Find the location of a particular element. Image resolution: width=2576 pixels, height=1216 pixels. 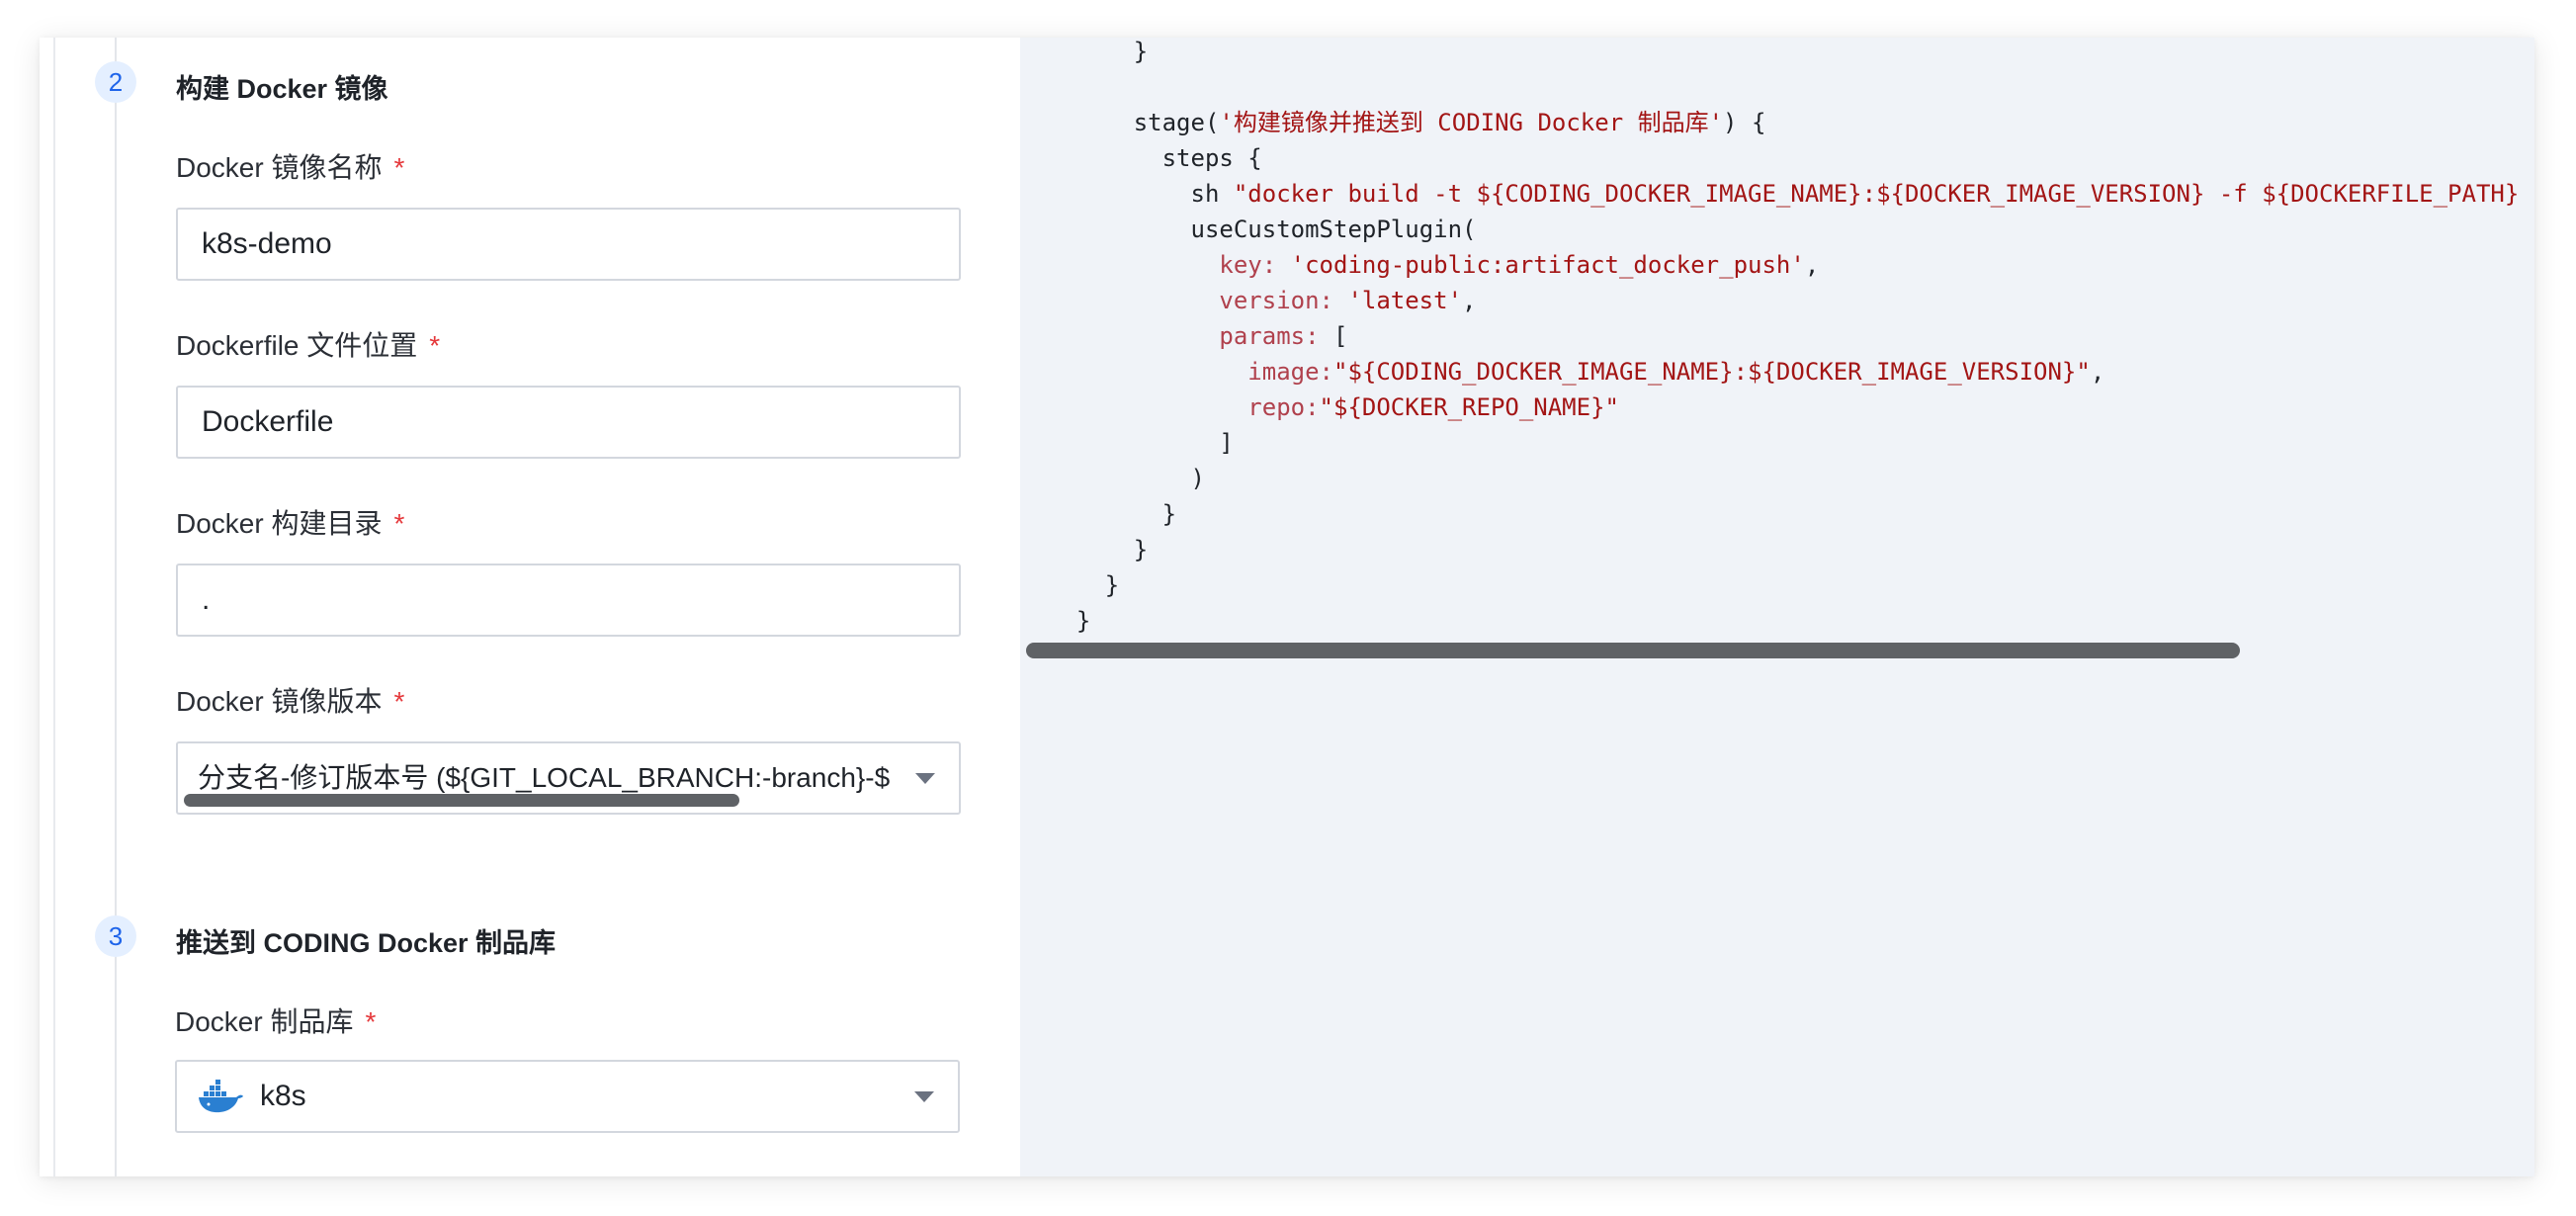

code-string: 'latest' is located at coordinates (1405, 300).